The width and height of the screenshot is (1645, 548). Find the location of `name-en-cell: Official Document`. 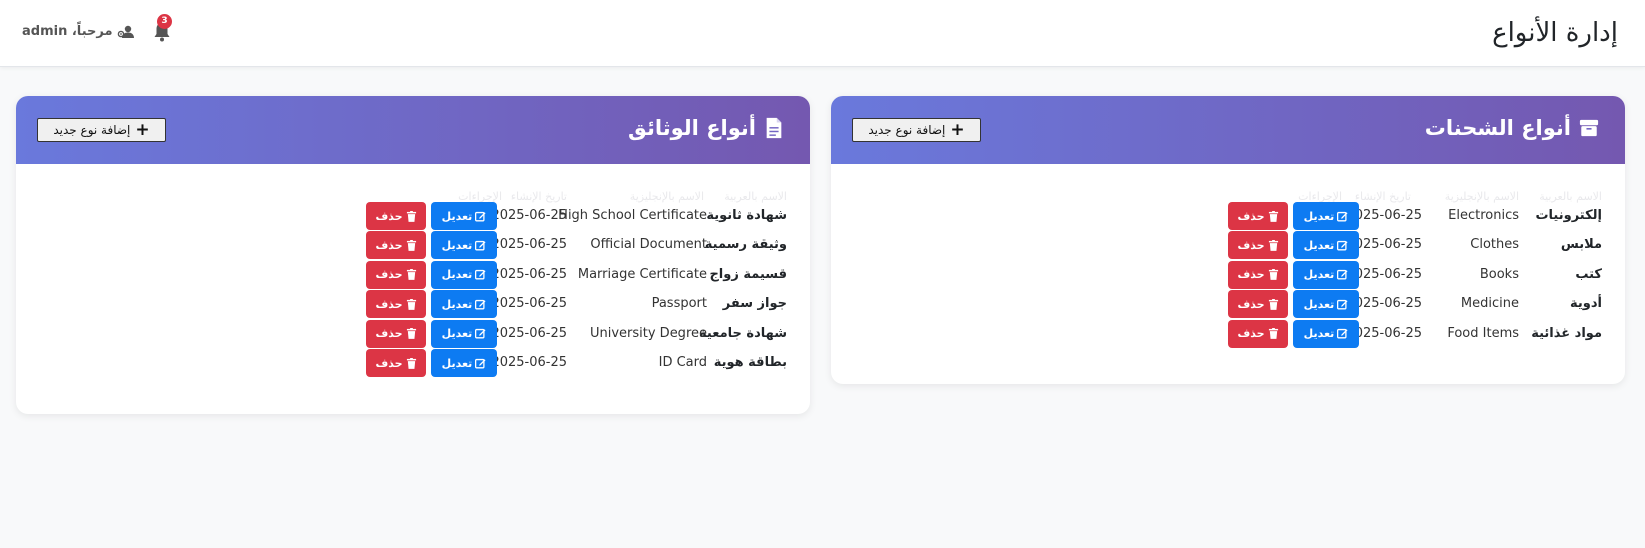

name-en-cell: Official Document is located at coordinates (648, 245).